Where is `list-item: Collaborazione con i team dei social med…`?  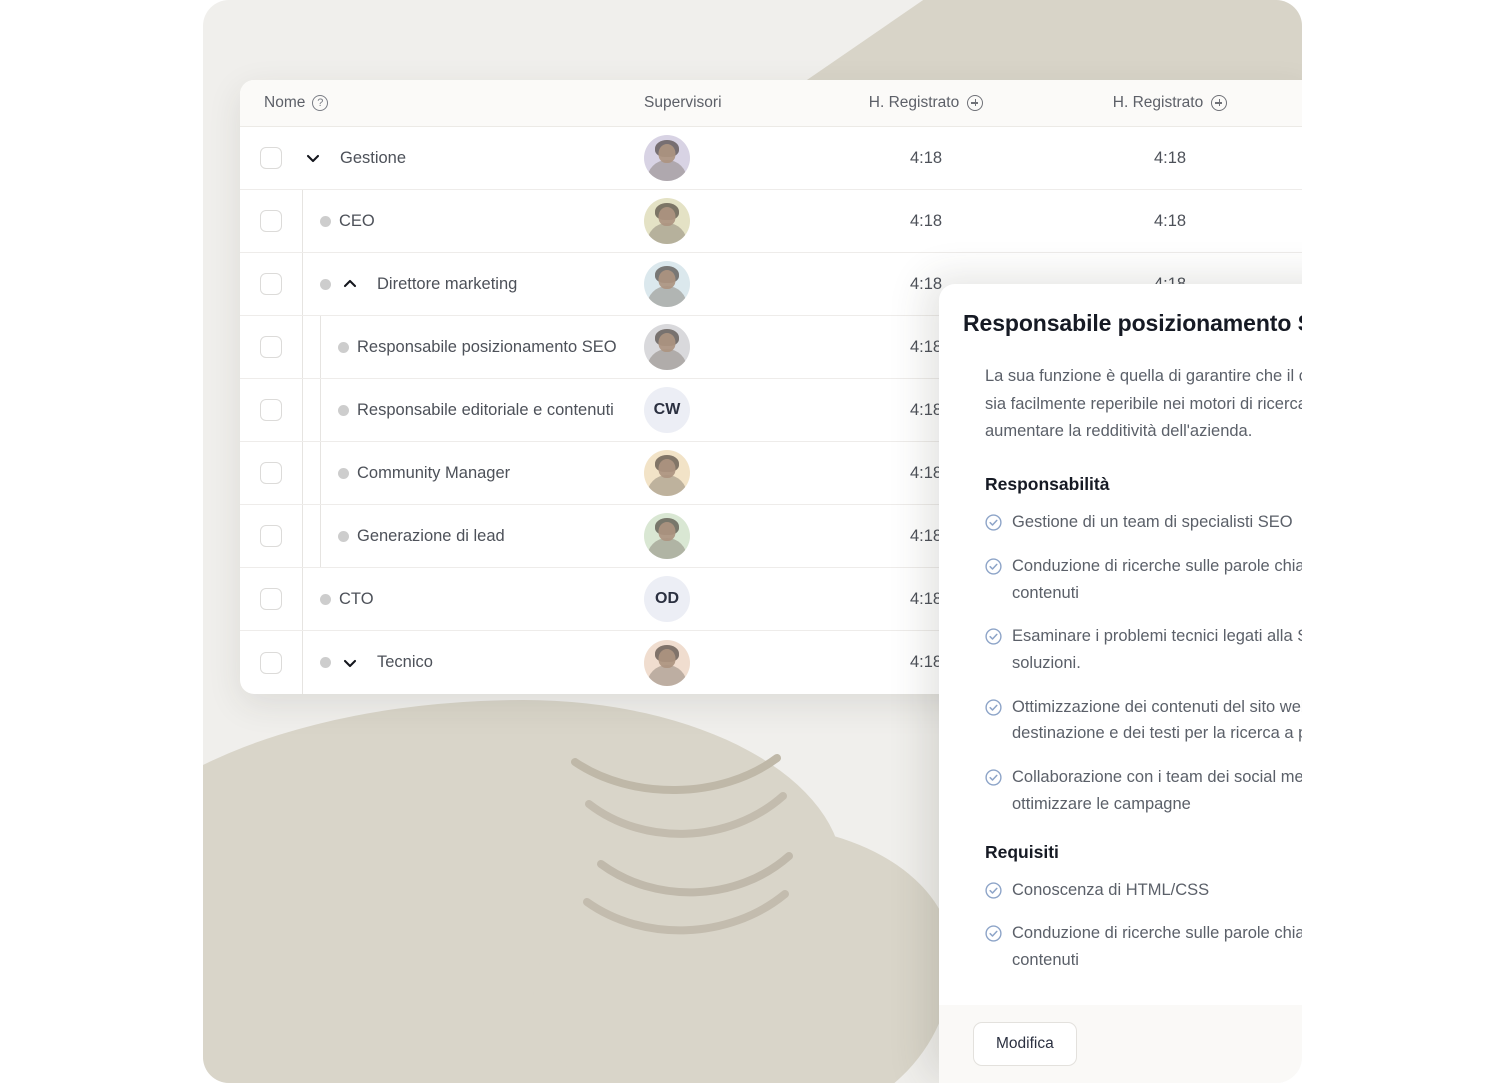
list-item: Collaborazione con i team dei social med… is located at coordinates (1143, 790).